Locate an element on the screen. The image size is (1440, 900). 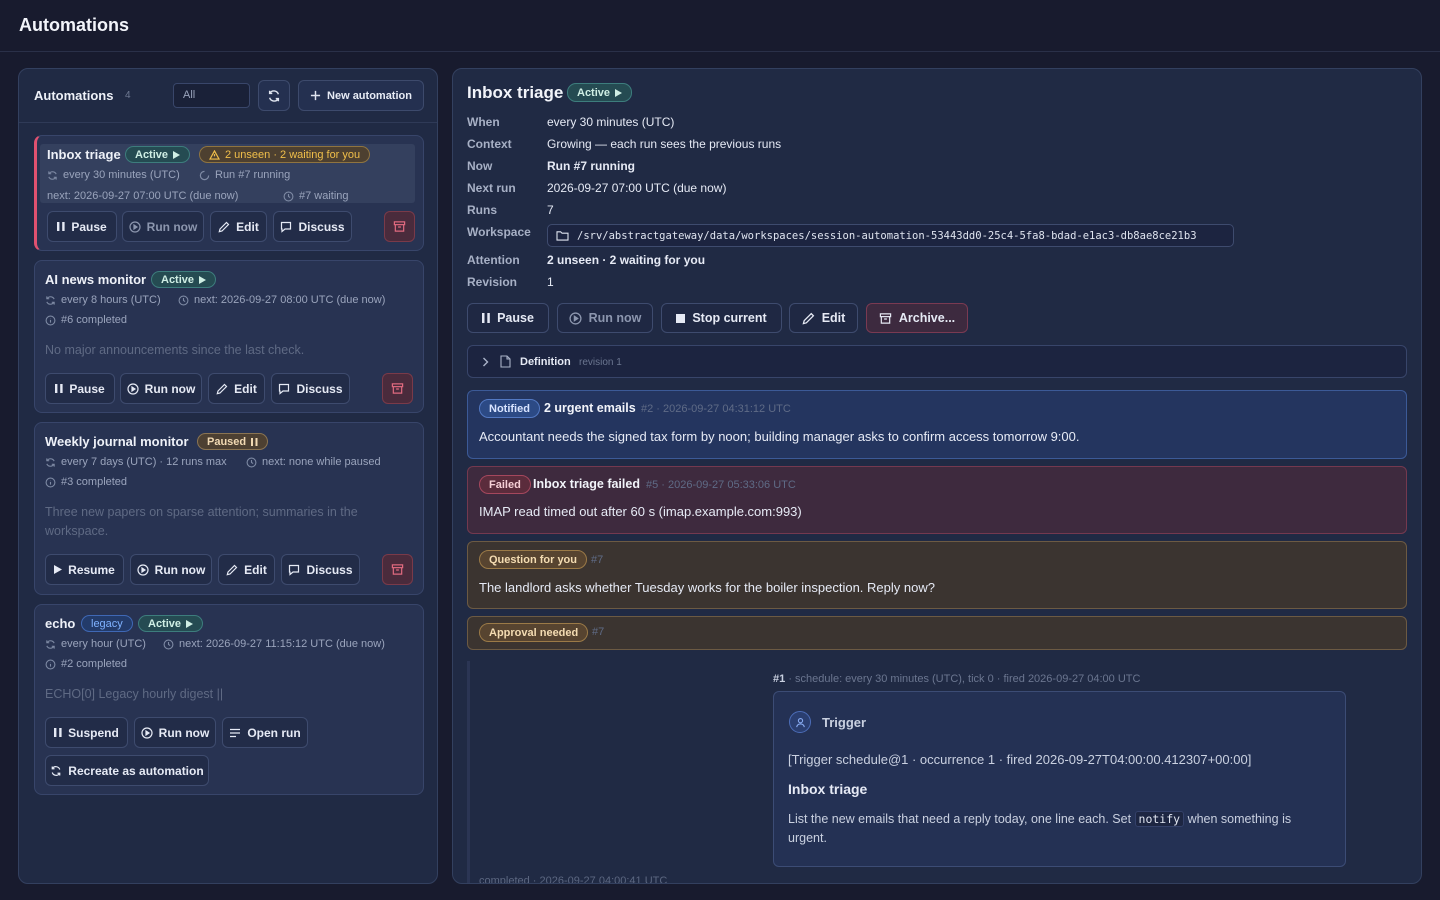
last-summary: ECHO[0] Legacy hourly digest || is located at coordinates (134, 694).